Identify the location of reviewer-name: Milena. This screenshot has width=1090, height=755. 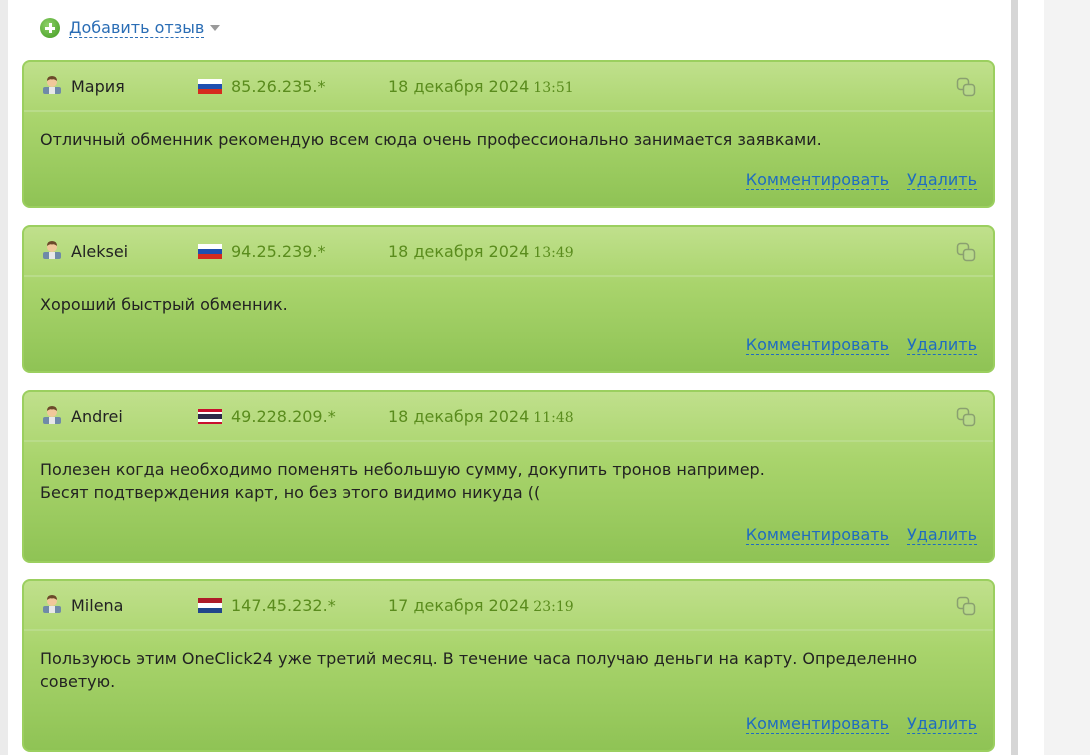
(97, 605).